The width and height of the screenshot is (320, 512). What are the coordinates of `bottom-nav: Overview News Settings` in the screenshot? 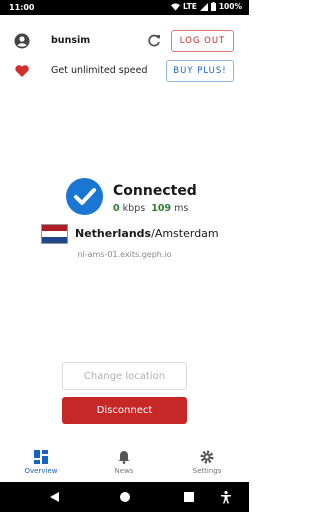 It's located at (124, 464).